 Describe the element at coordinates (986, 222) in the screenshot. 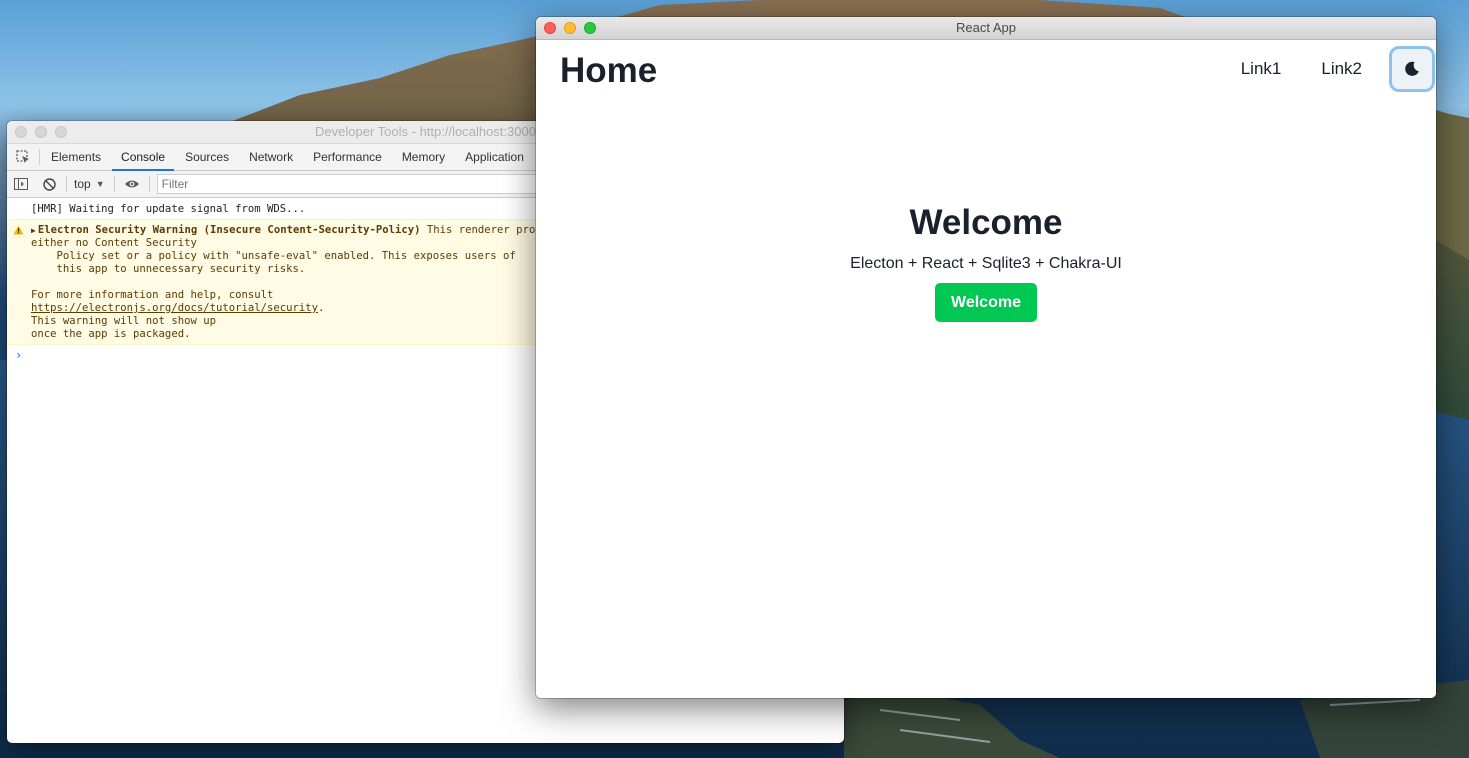

I see `hero-heading: Welcome` at that location.